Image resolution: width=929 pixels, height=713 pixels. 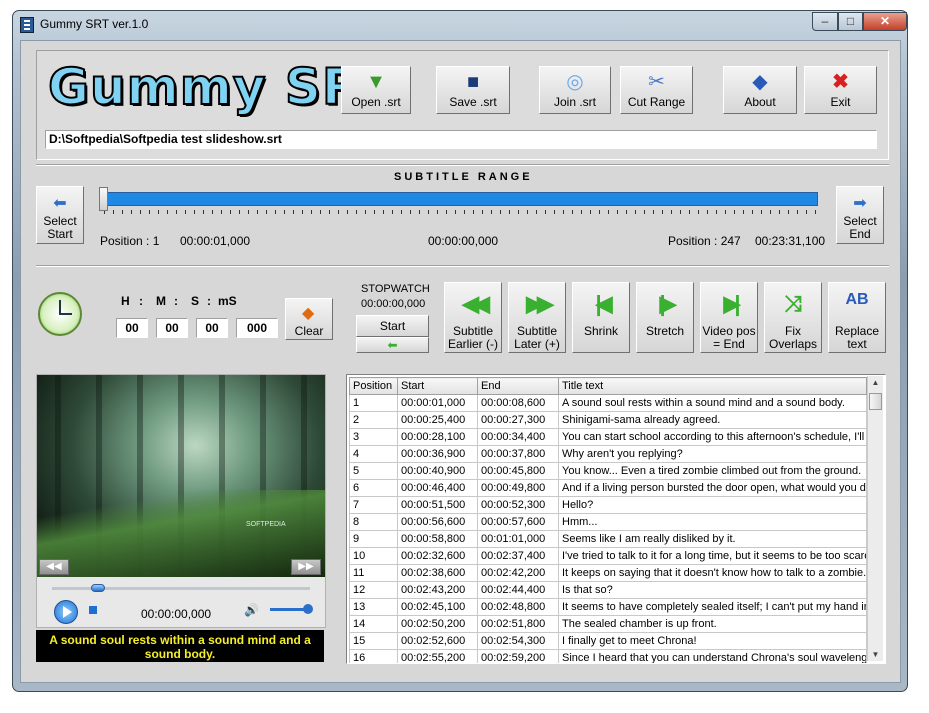 What do you see at coordinates (825, 21) in the screenshot?
I see `minimize-button: –` at bounding box center [825, 21].